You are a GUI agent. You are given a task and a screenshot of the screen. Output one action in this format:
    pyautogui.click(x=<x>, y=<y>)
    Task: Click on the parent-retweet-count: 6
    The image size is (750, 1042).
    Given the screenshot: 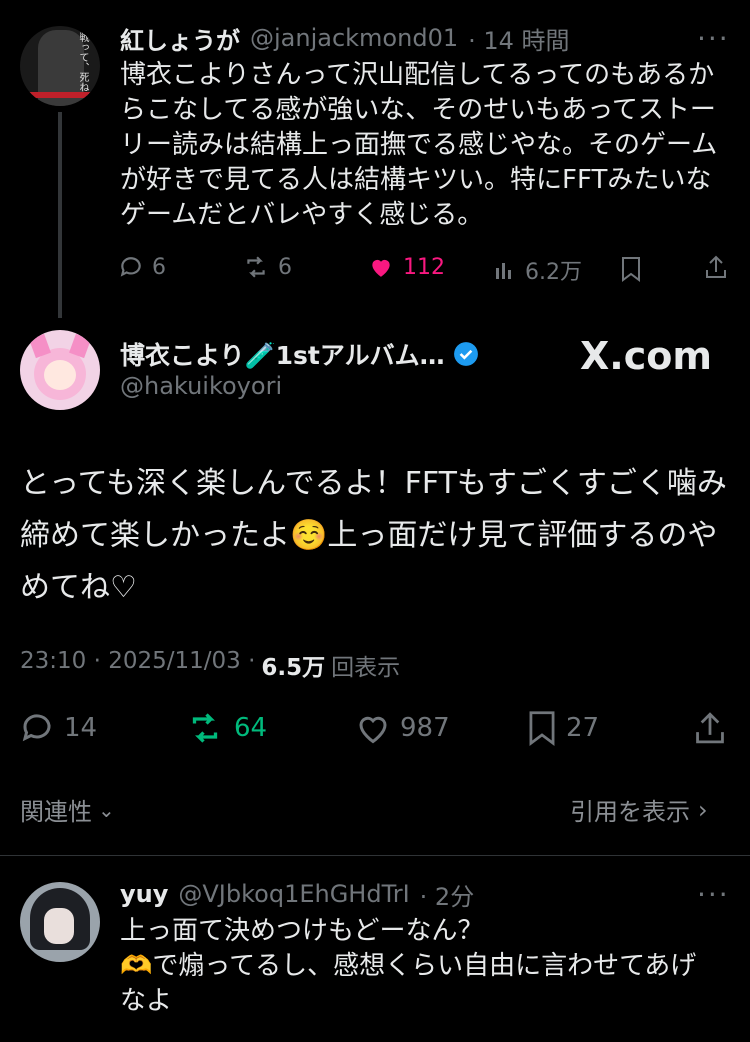 What is the action you would take?
    pyautogui.click(x=285, y=267)
    